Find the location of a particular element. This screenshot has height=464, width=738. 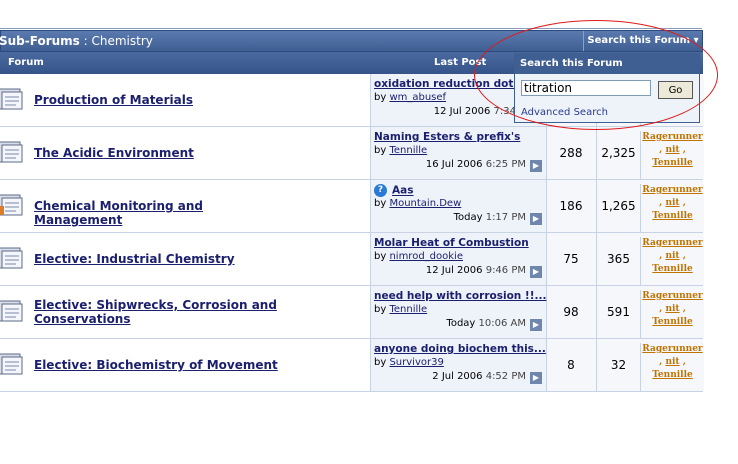

go-button: Go is located at coordinates (675, 90).